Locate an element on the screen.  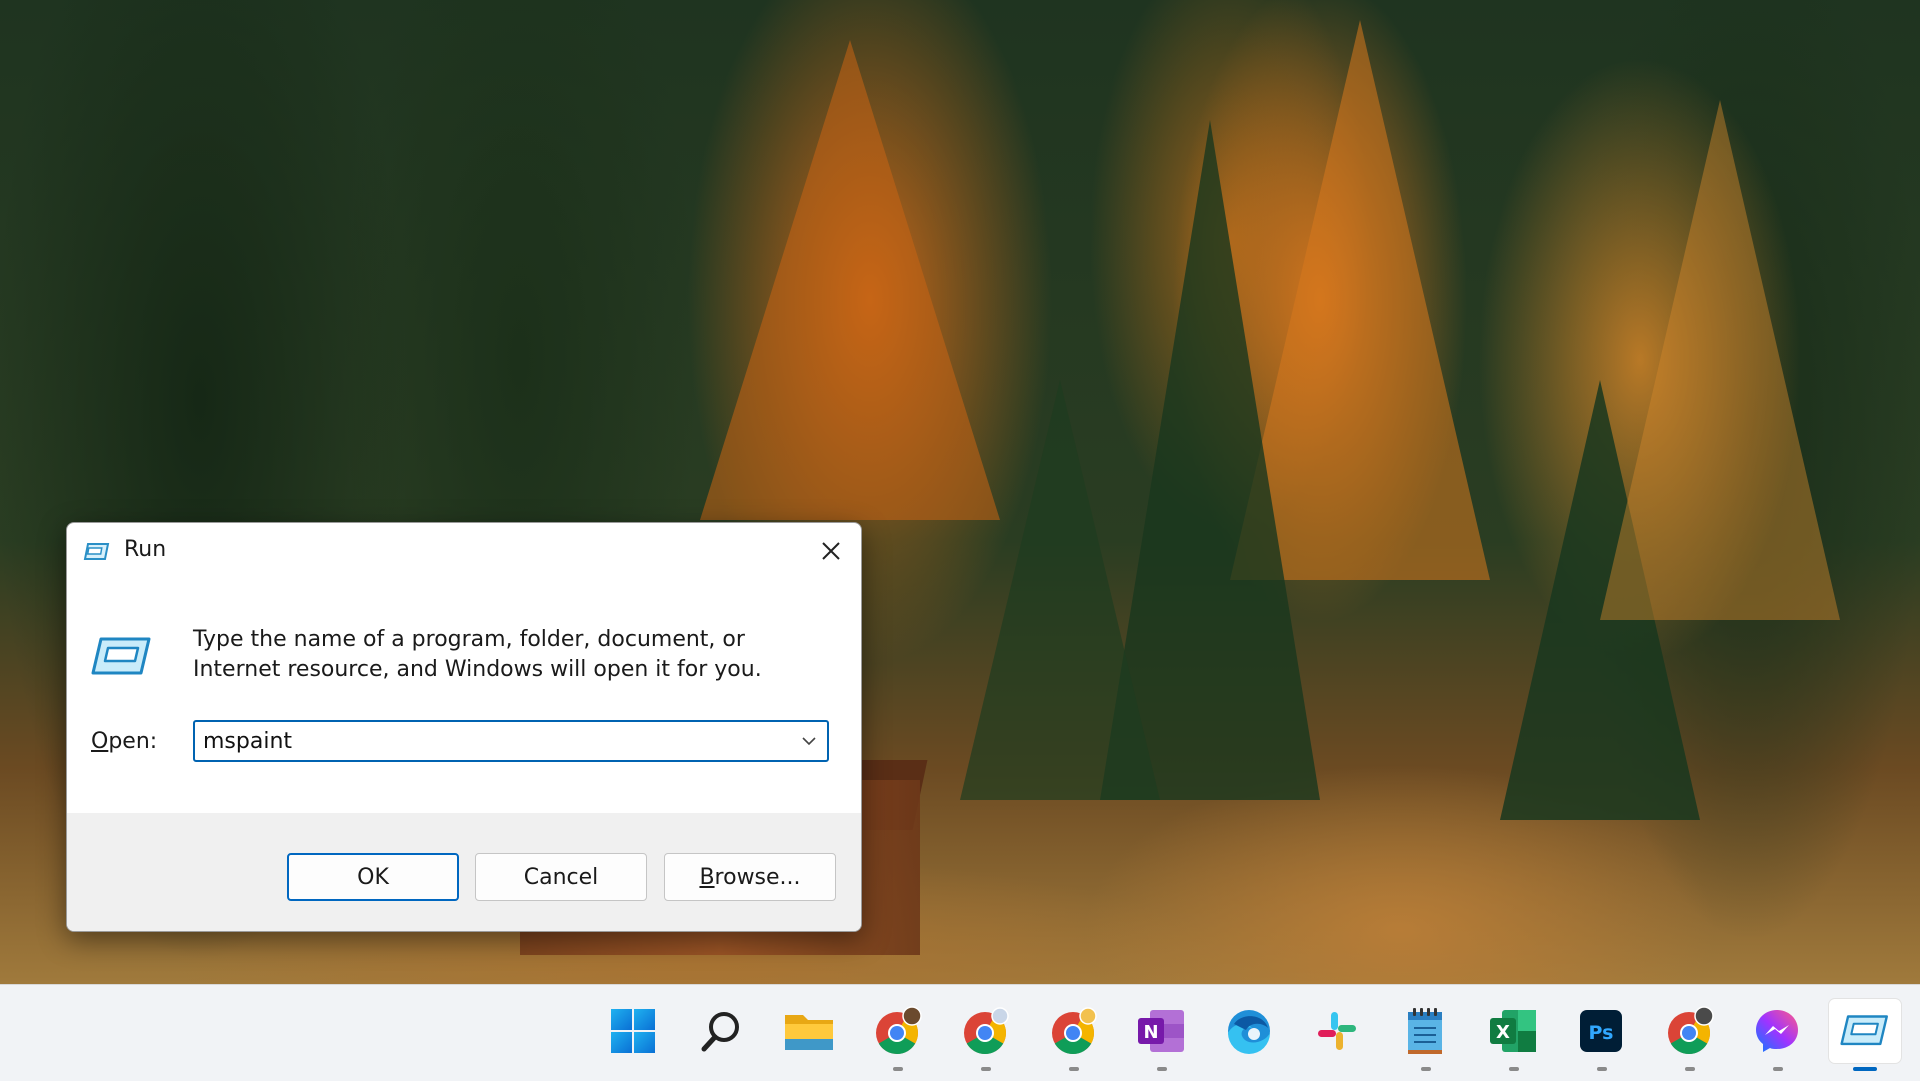
start-button is located at coordinates (633, 1031).